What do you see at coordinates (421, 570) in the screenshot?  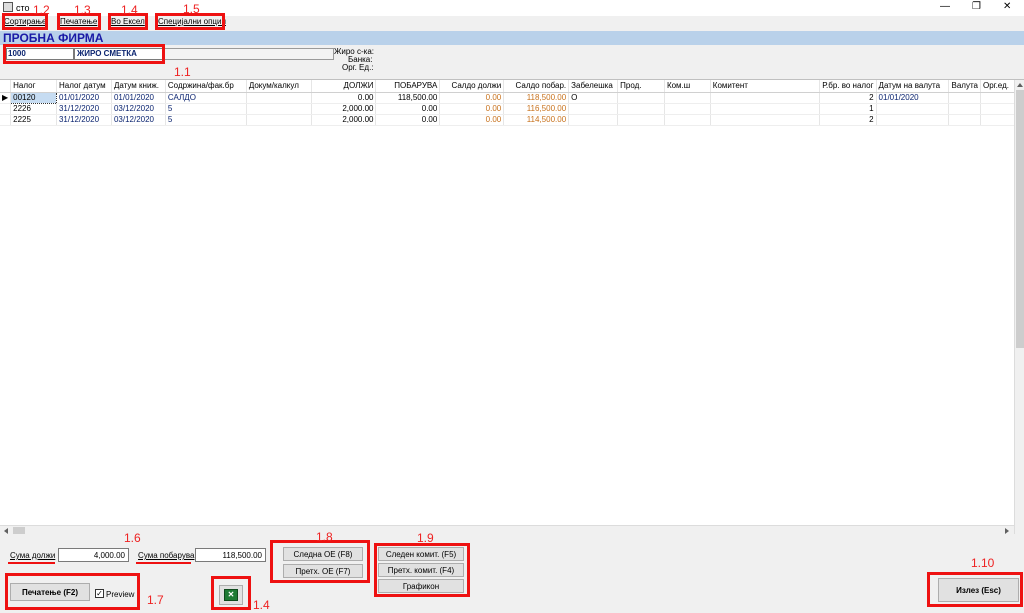 I see `prev-client-button: Претх. комит. (F4)` at bounding box center [421, 570].